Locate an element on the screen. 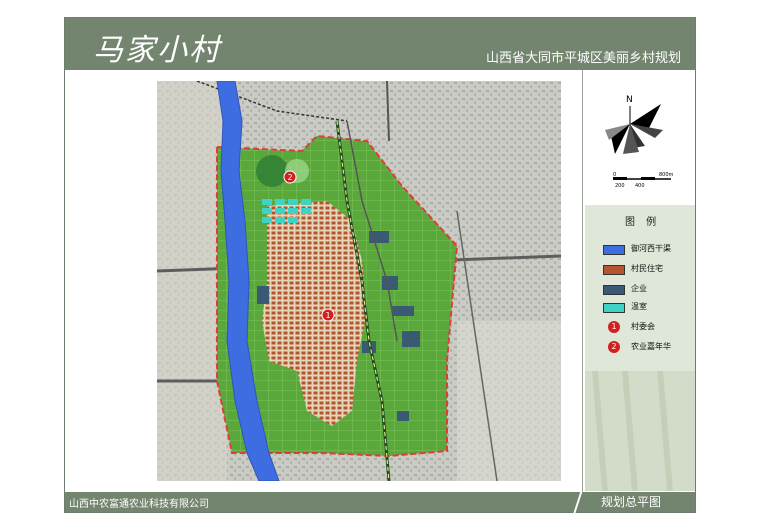  map-legend: 图 例 御河西干渠 村民住宅 企业 温室 1 村委会 2 农业嘉年华 is located at coordinates (640, 348).